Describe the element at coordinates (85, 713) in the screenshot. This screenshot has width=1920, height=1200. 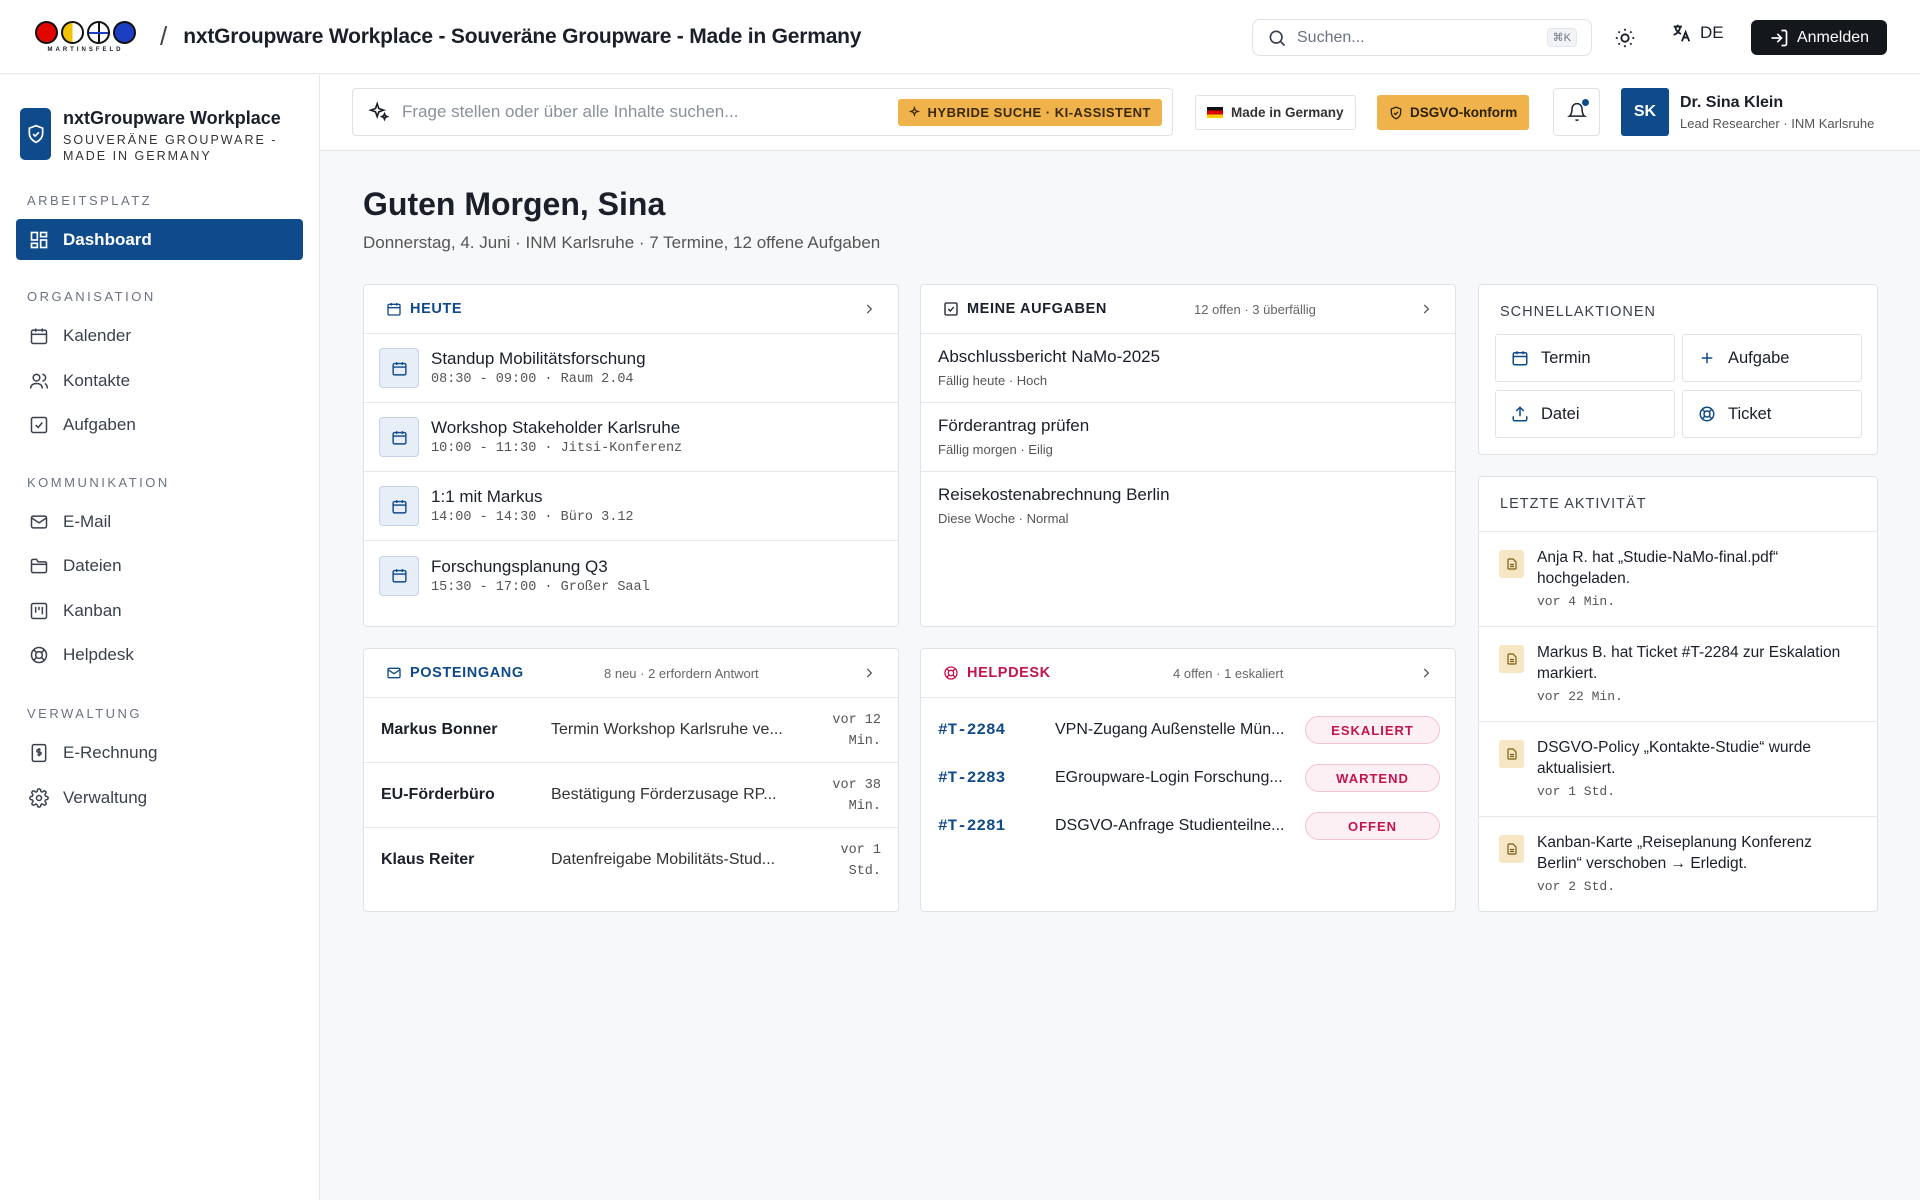
I see `nav-section-verwaltung: VERWALTUNG` at that location.